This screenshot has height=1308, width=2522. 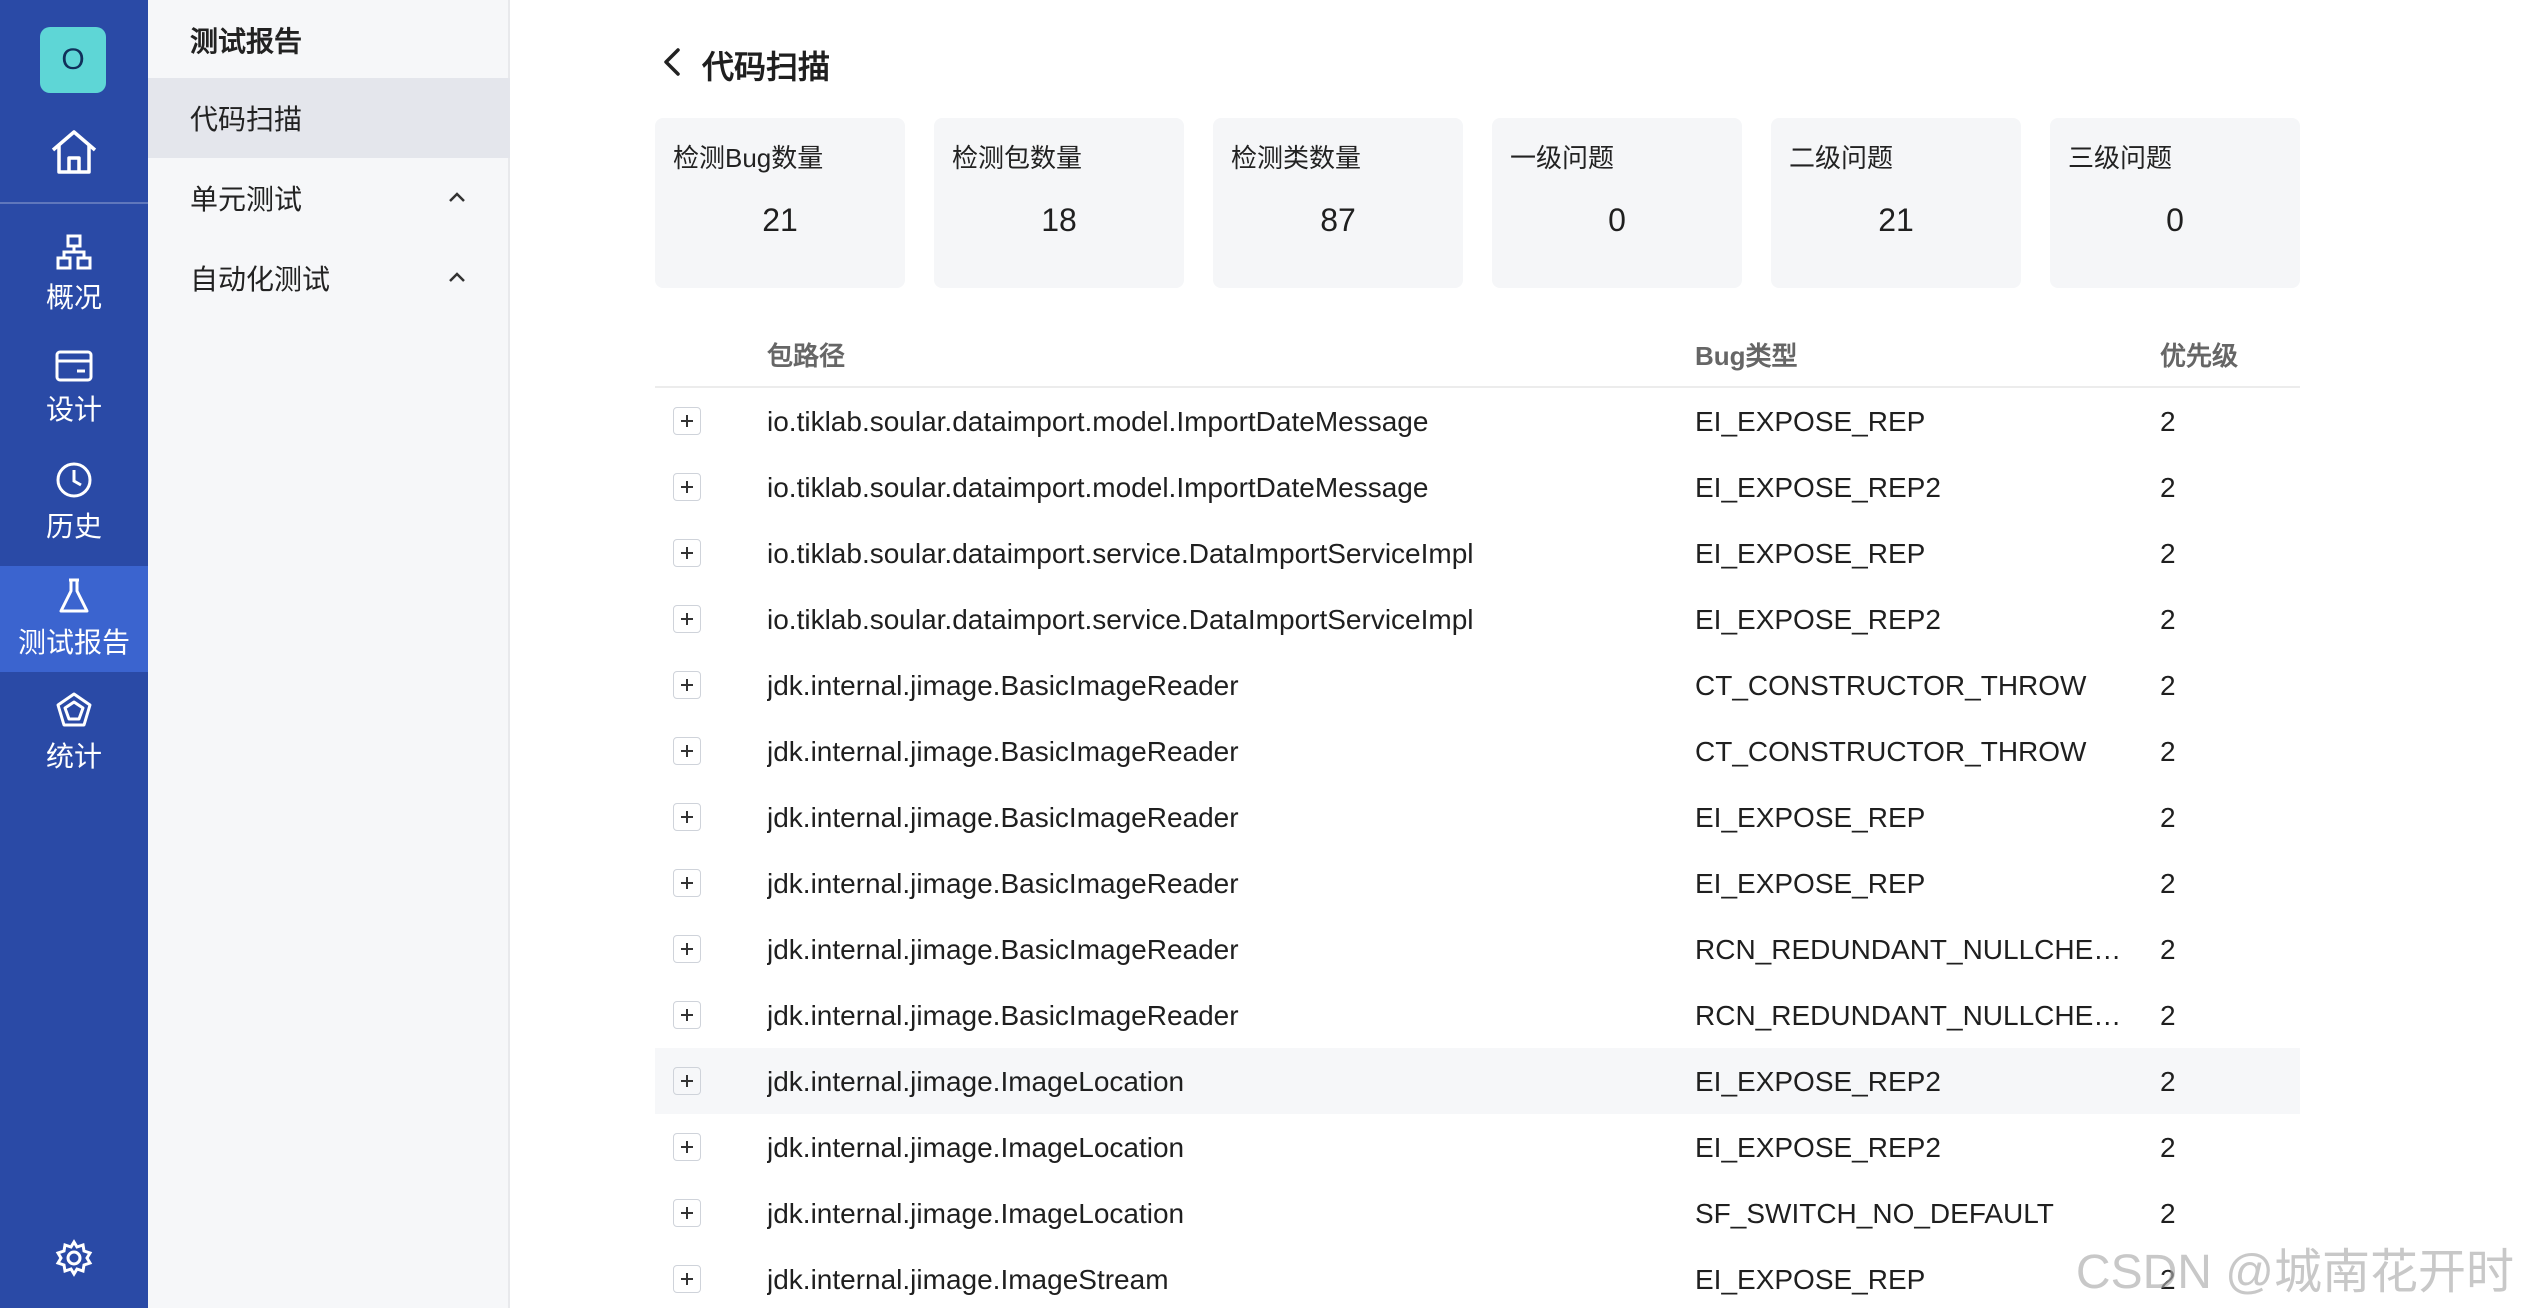 What do you see at coordinates (74, 709) in the screenshot?
I see `chart-icon` at bounding box center [74, 709].